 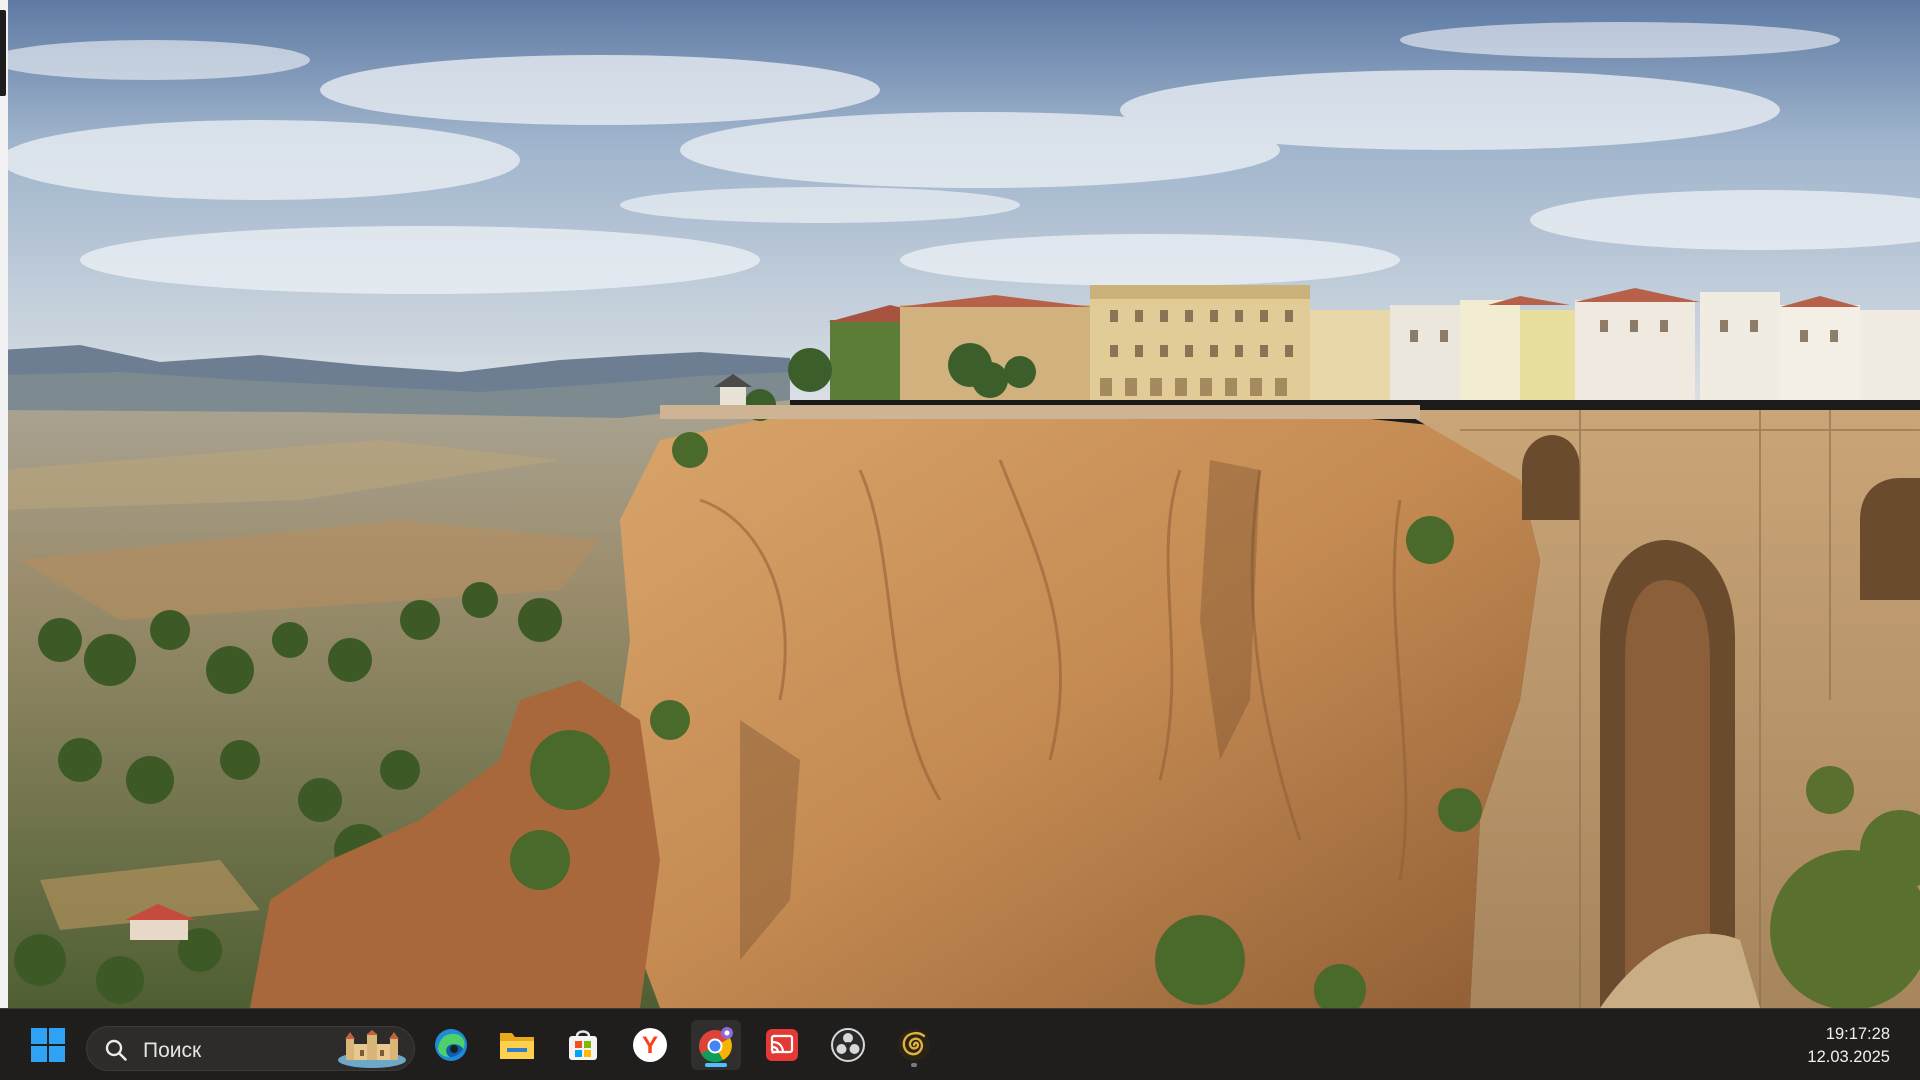 I want to click on svg-text: Y, so click(x=650, y=1045).